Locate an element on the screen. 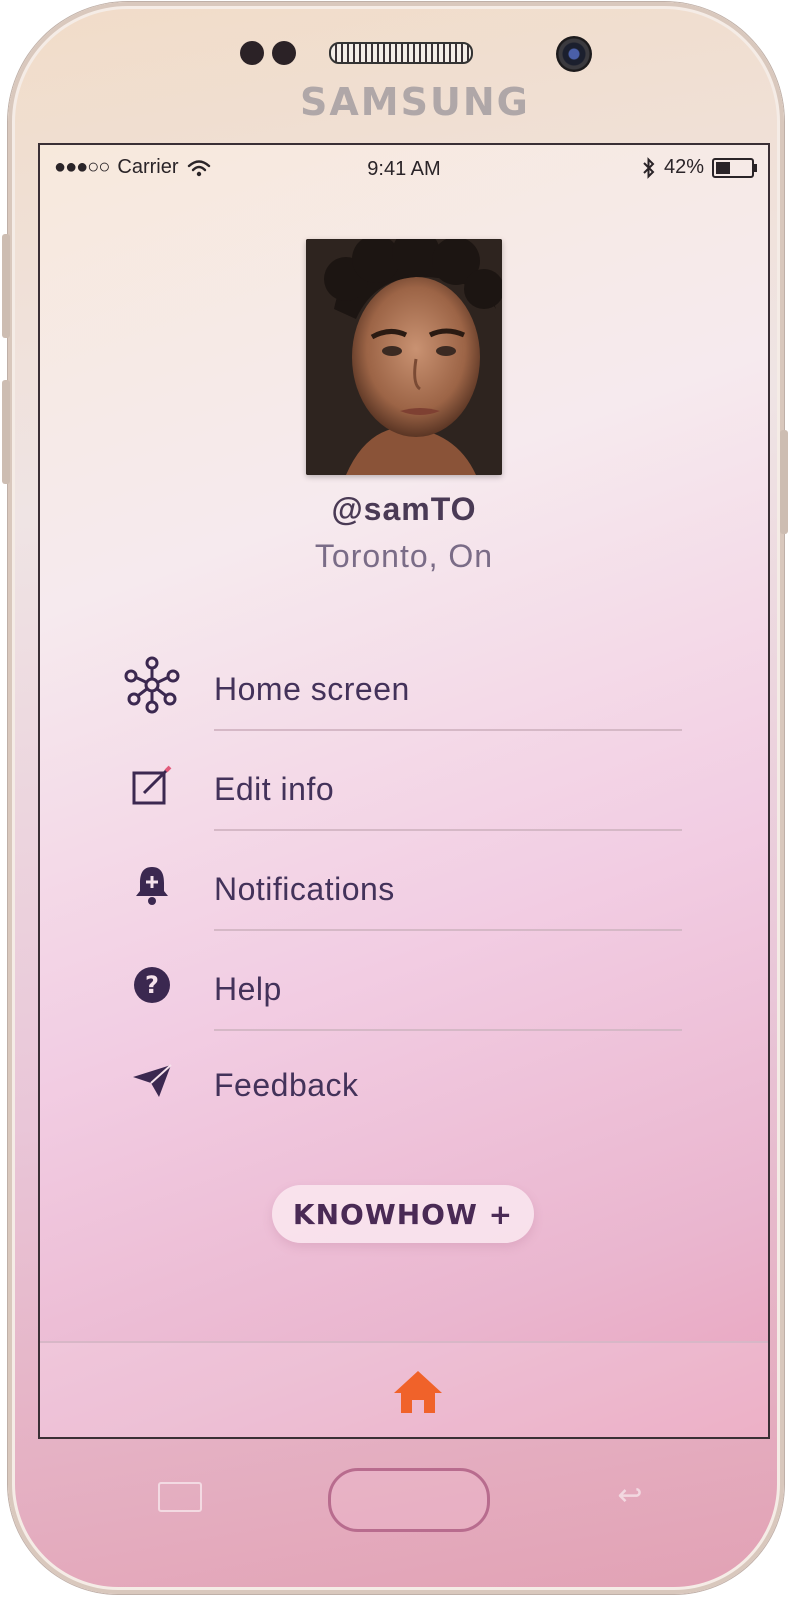  menu-item-label: Help is located at coordinates (248, 989).